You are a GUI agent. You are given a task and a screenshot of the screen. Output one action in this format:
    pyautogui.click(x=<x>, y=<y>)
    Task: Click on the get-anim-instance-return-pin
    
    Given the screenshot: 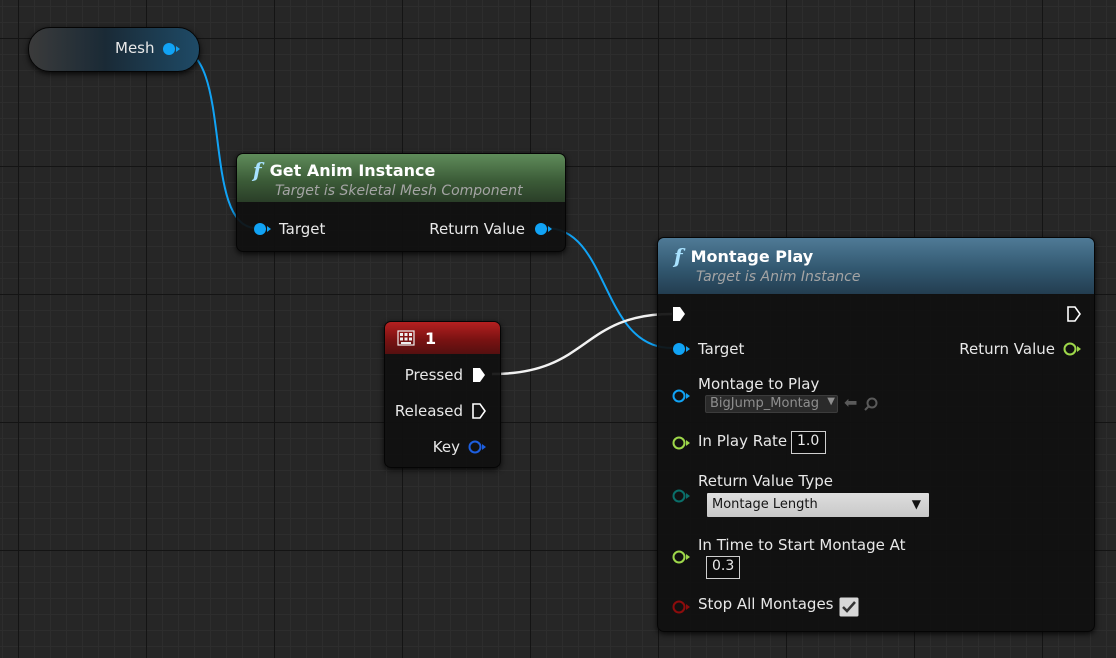 What is the action you would take?
    pyautogui.click(x=543, y=229)
    